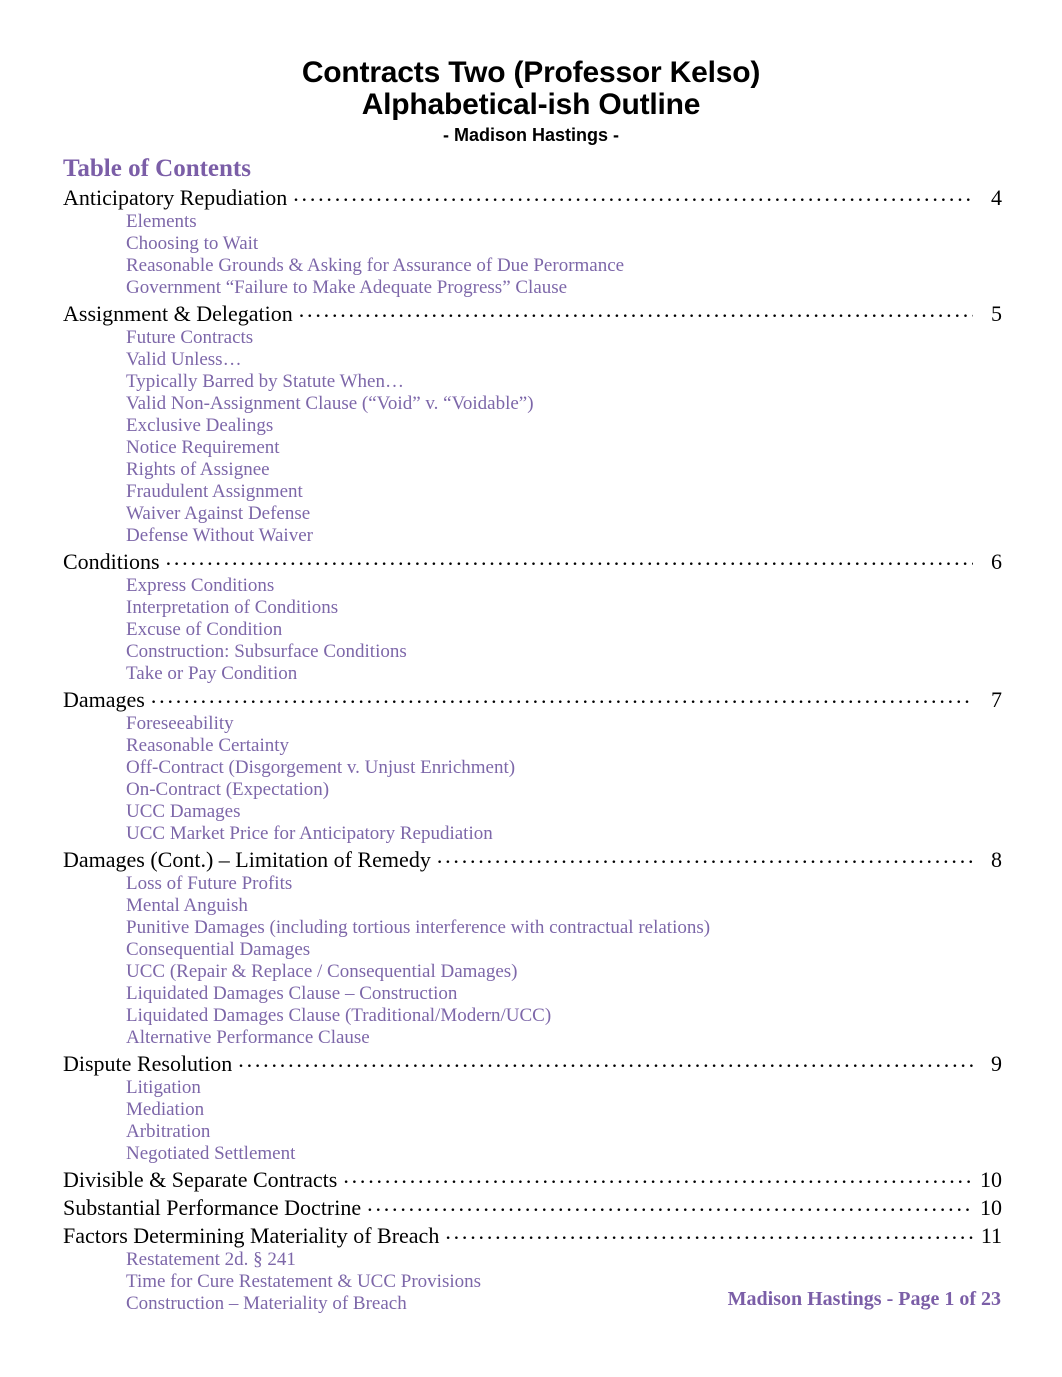 The image size is (1062, 1377). What do you see at coordinates (996, 859) in the screenshot?
I see `toc-page-number: 8` at bounding box center [996, 859].